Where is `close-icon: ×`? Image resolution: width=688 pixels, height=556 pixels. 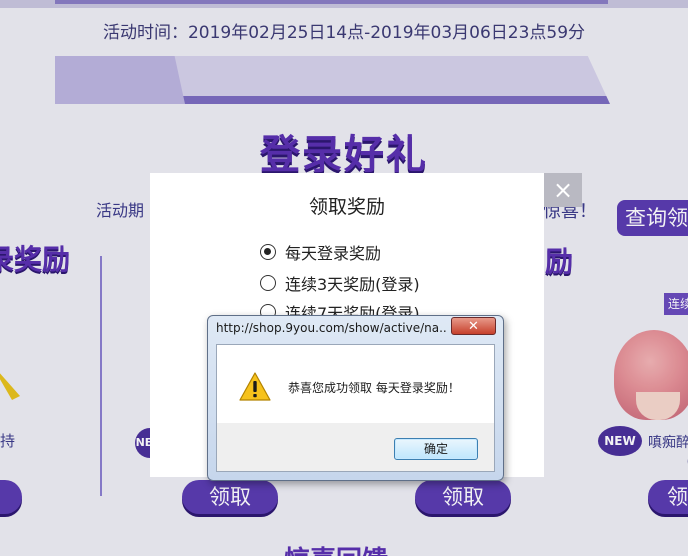 close-icon: × is located at coordinates (563, 190).